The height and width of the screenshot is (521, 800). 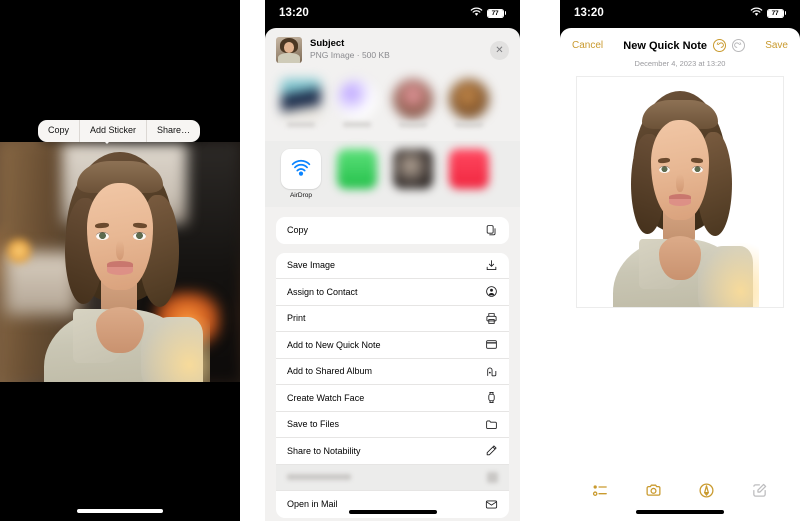 What do you see at coordinates (492, 477) in the screenshot?
I see `blurred-icon` at bounding box center [492, 477].